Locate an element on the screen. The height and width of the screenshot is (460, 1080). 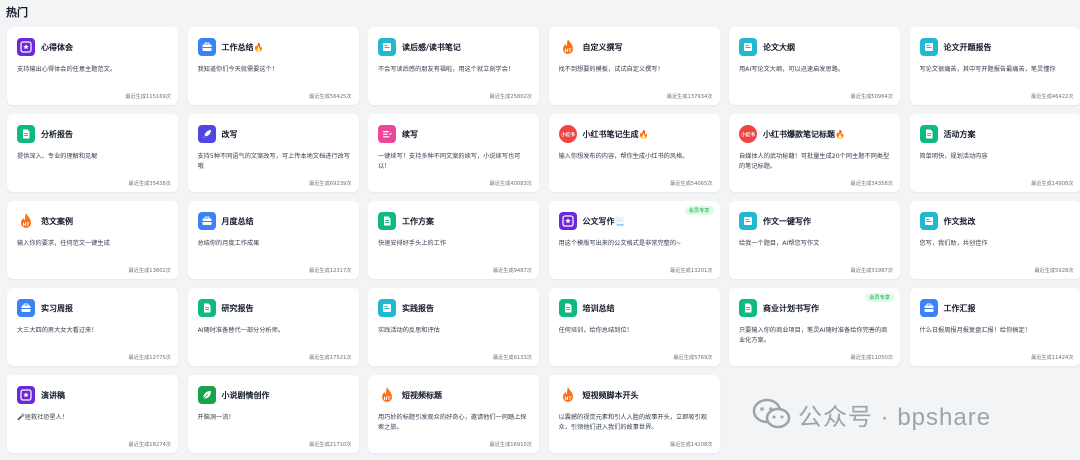
card-usage-count: 最近生成14908次 is located at coordinates (1052, 184).